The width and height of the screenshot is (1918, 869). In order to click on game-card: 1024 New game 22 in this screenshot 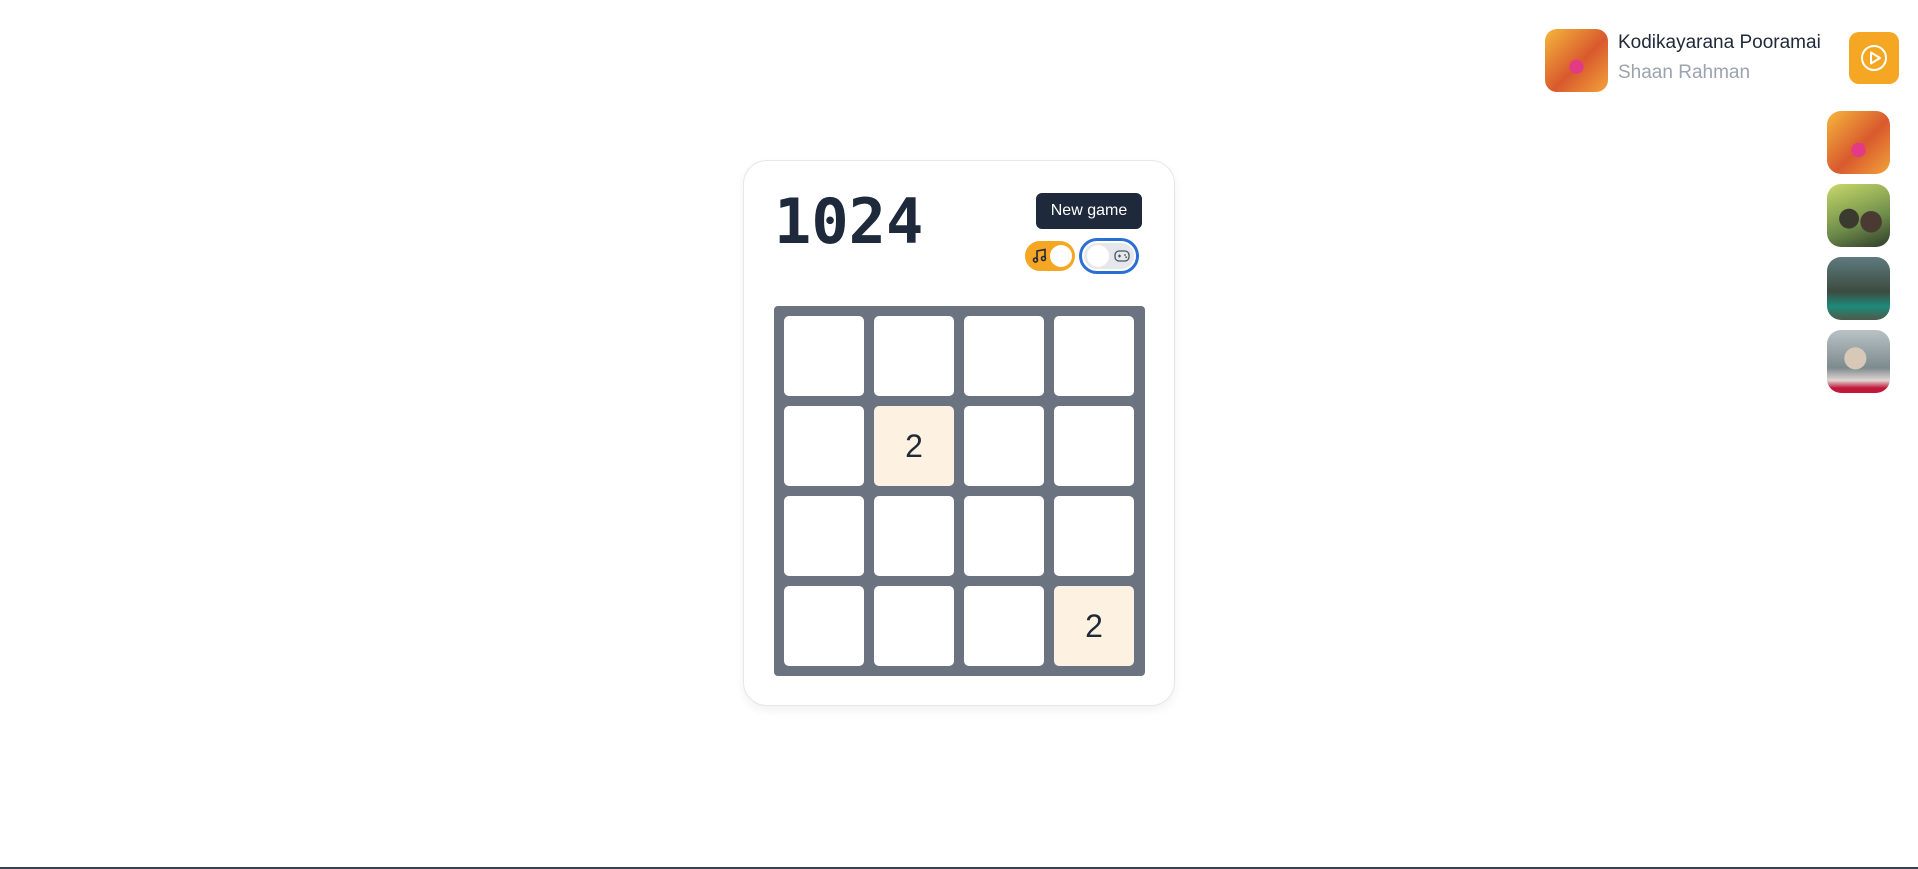, I will do `click(959, 433)`.